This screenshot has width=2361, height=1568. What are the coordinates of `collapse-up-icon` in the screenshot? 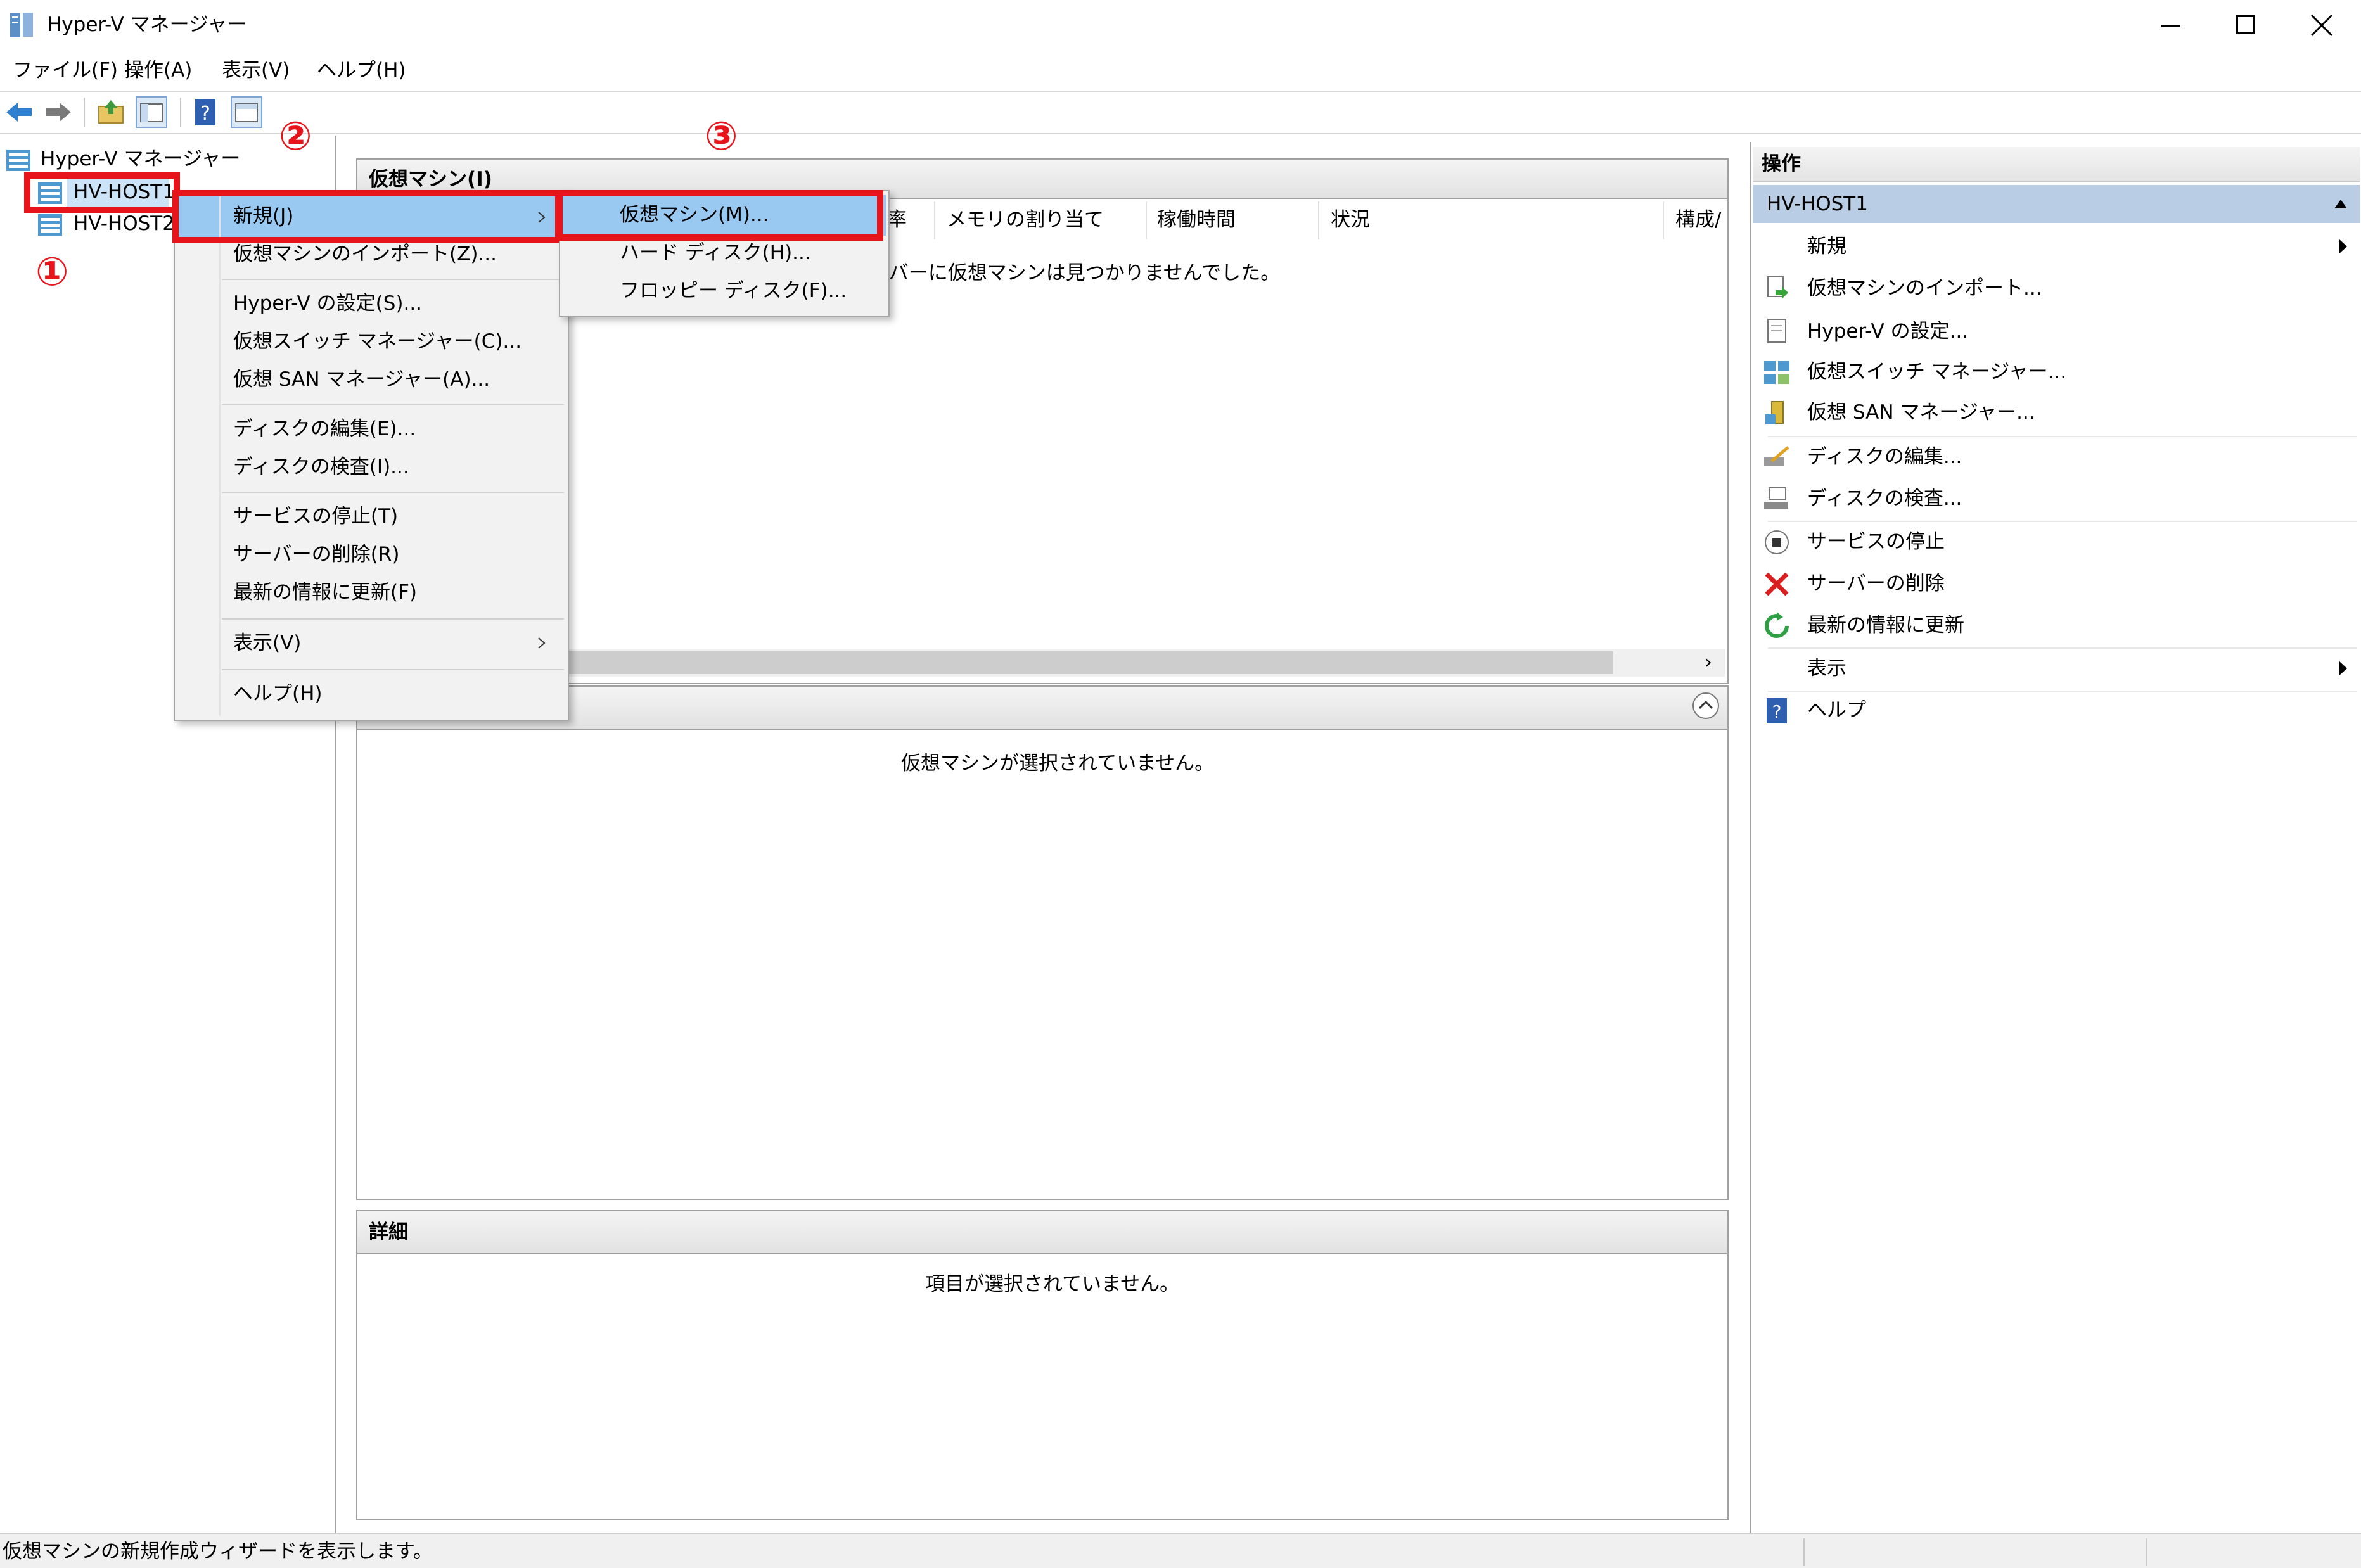 It's located at (2341, 204).